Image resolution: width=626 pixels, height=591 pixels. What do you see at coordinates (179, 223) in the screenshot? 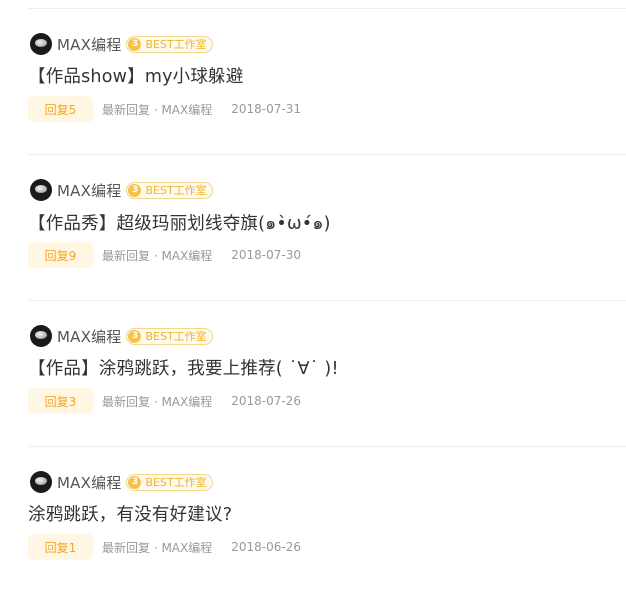
I see `post-title: 【作品秀】超级玛丽划线夺旗(๑•̀ω•́๑)` at bounding box center [179, 223].